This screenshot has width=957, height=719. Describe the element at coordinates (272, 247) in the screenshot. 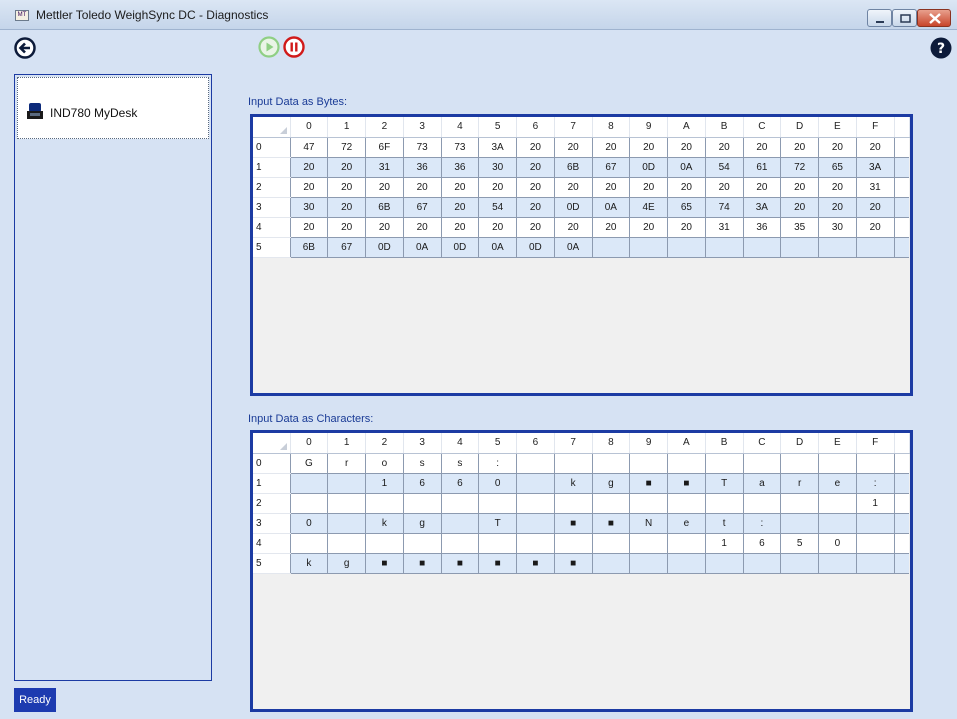

I see `row-header: 5` at that location.